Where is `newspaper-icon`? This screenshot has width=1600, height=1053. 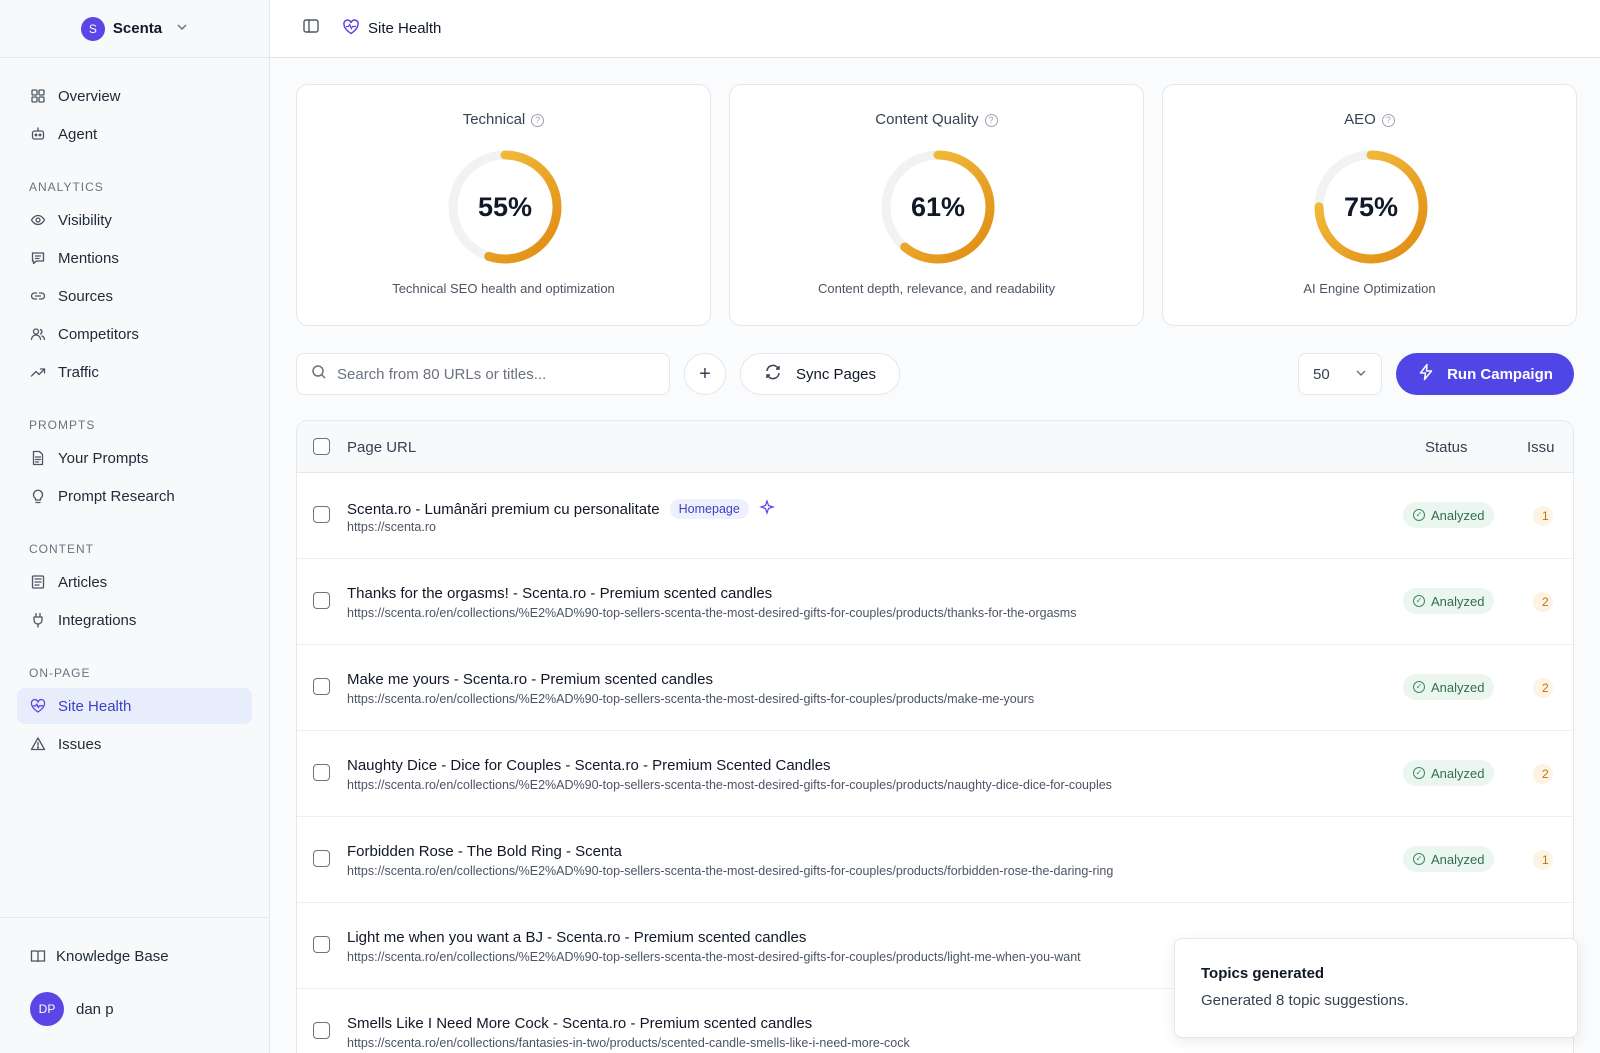 newspaper-icon is located at coordinates (38, 582).